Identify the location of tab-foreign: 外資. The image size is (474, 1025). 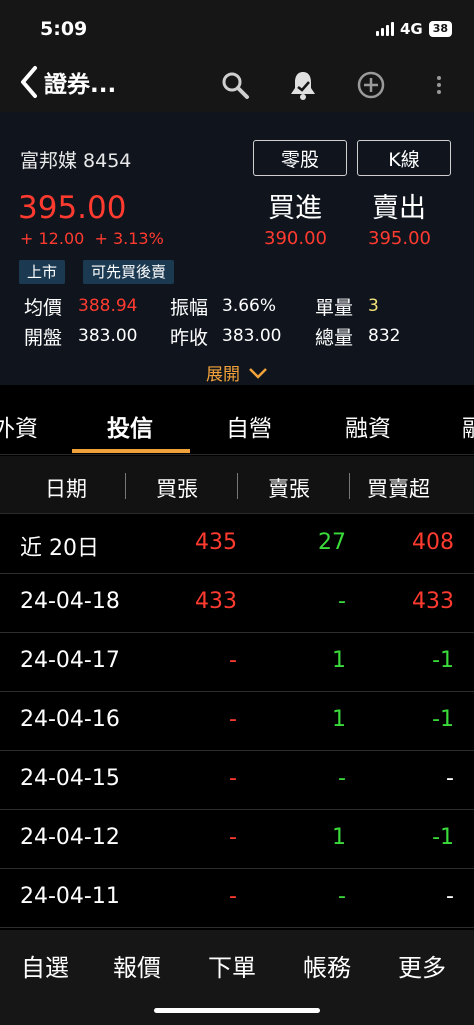
(19, 426).